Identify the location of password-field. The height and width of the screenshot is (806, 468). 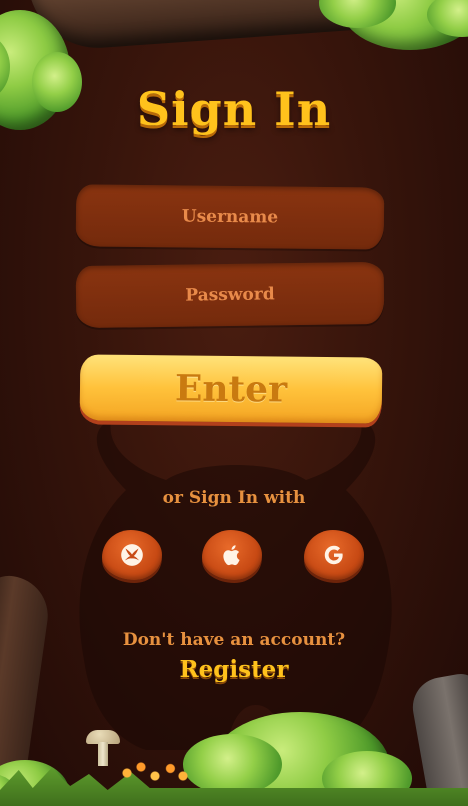
(230, 295).